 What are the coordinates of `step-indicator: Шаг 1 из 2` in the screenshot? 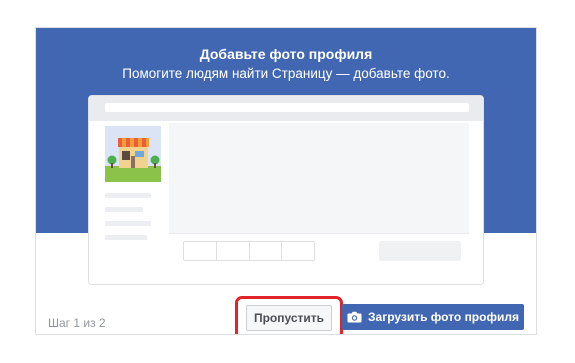 It's located at (77, 323).